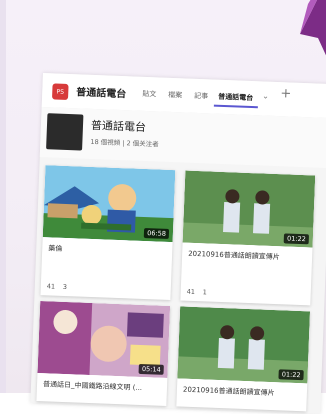  What do you see at coordinates (60, 91) in the screenshot?
I see `channel-logo: PS` at bounding box center [60, 91].